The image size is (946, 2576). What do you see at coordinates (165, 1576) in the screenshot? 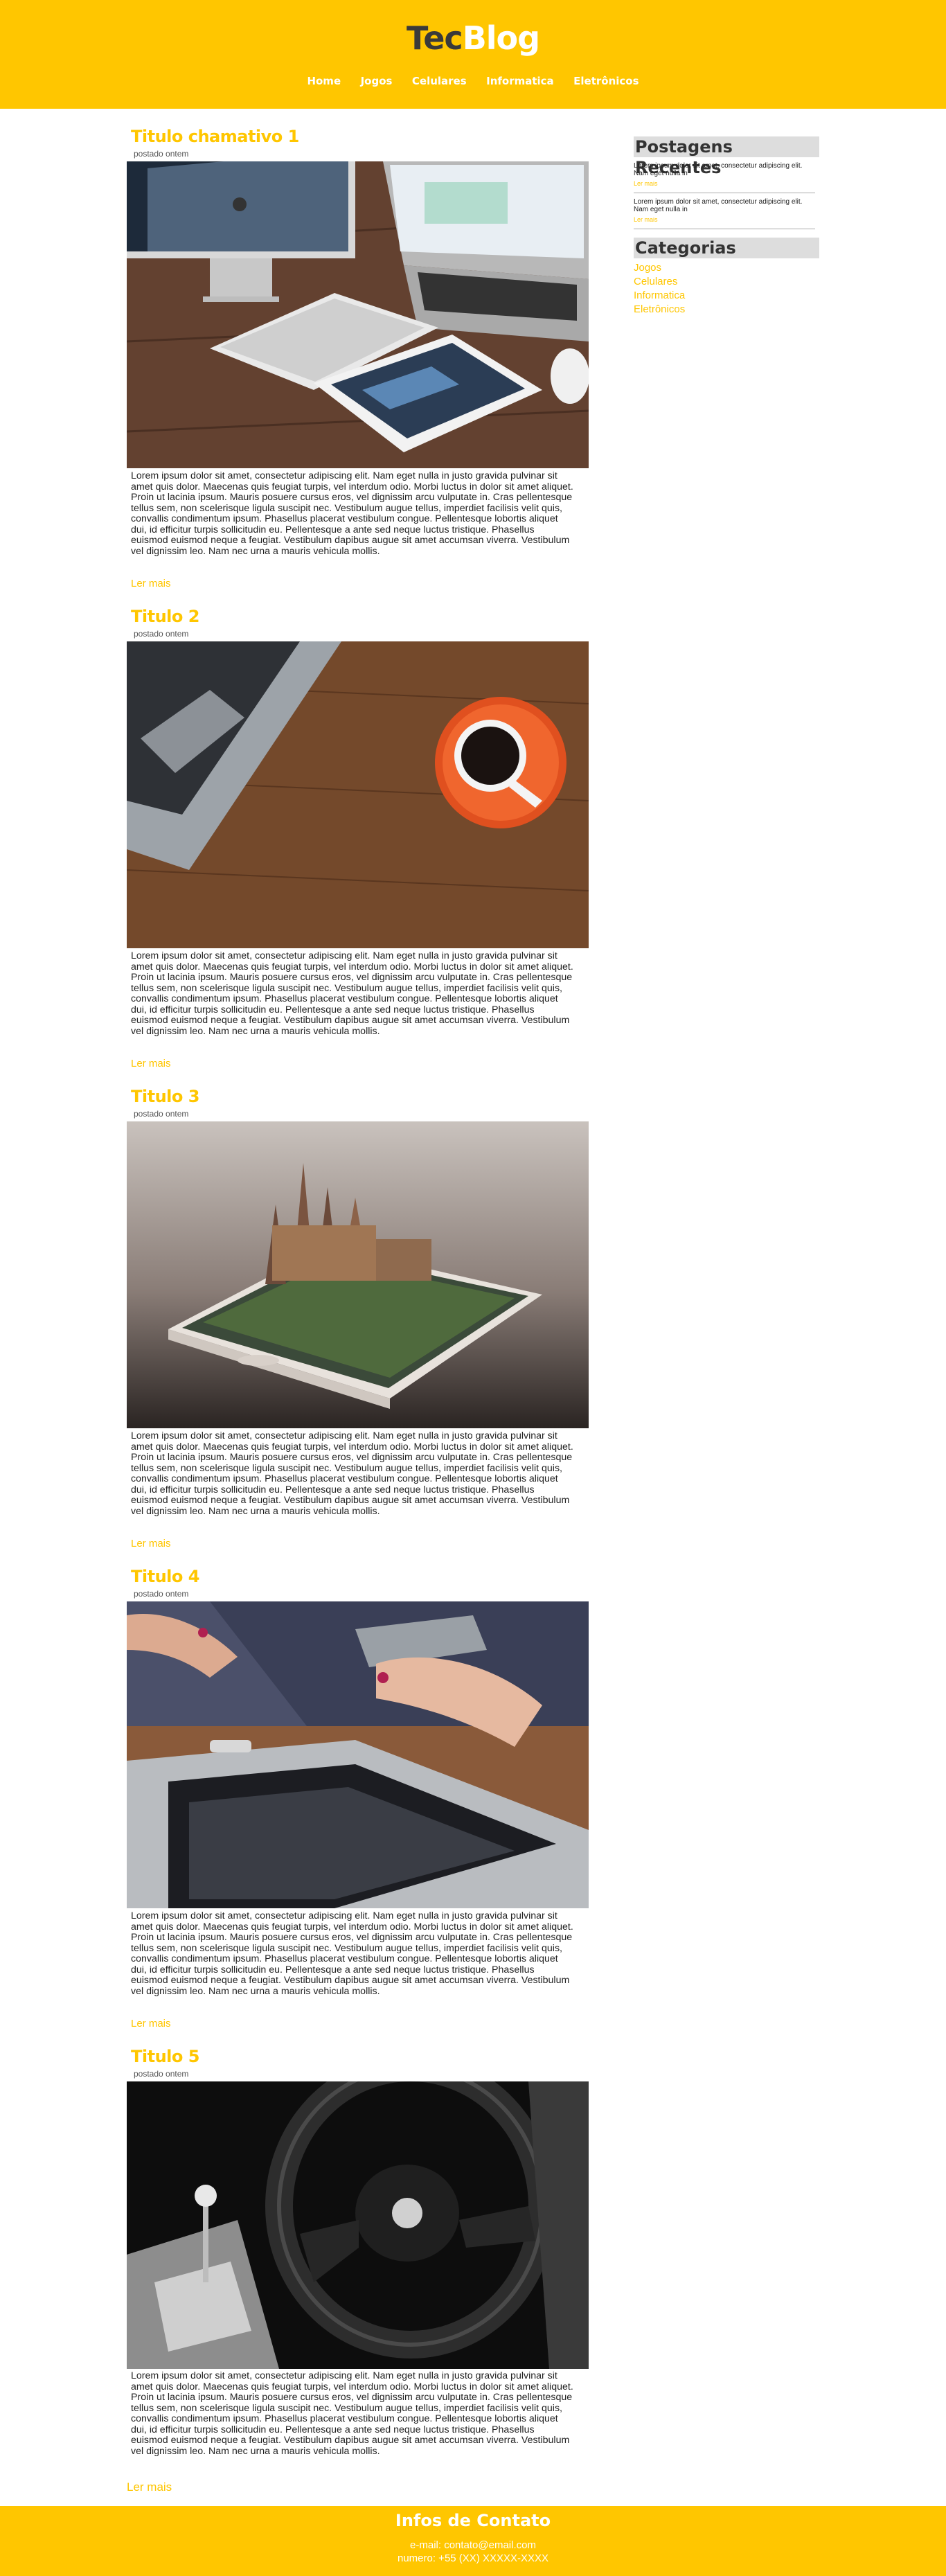
I see `post-title: Titulo 4` at bounding box center [165, 1576].